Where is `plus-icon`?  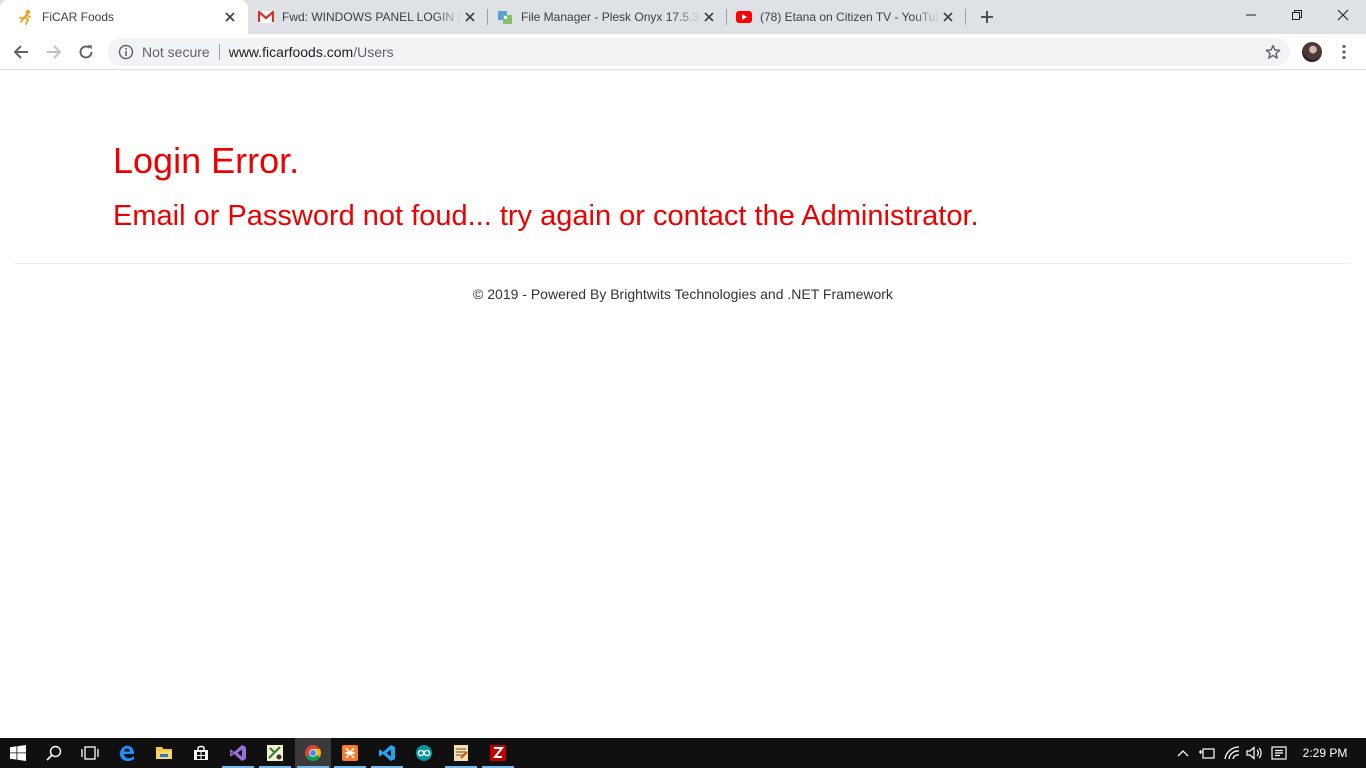 plus-icon is located at coordinates (987, 17).